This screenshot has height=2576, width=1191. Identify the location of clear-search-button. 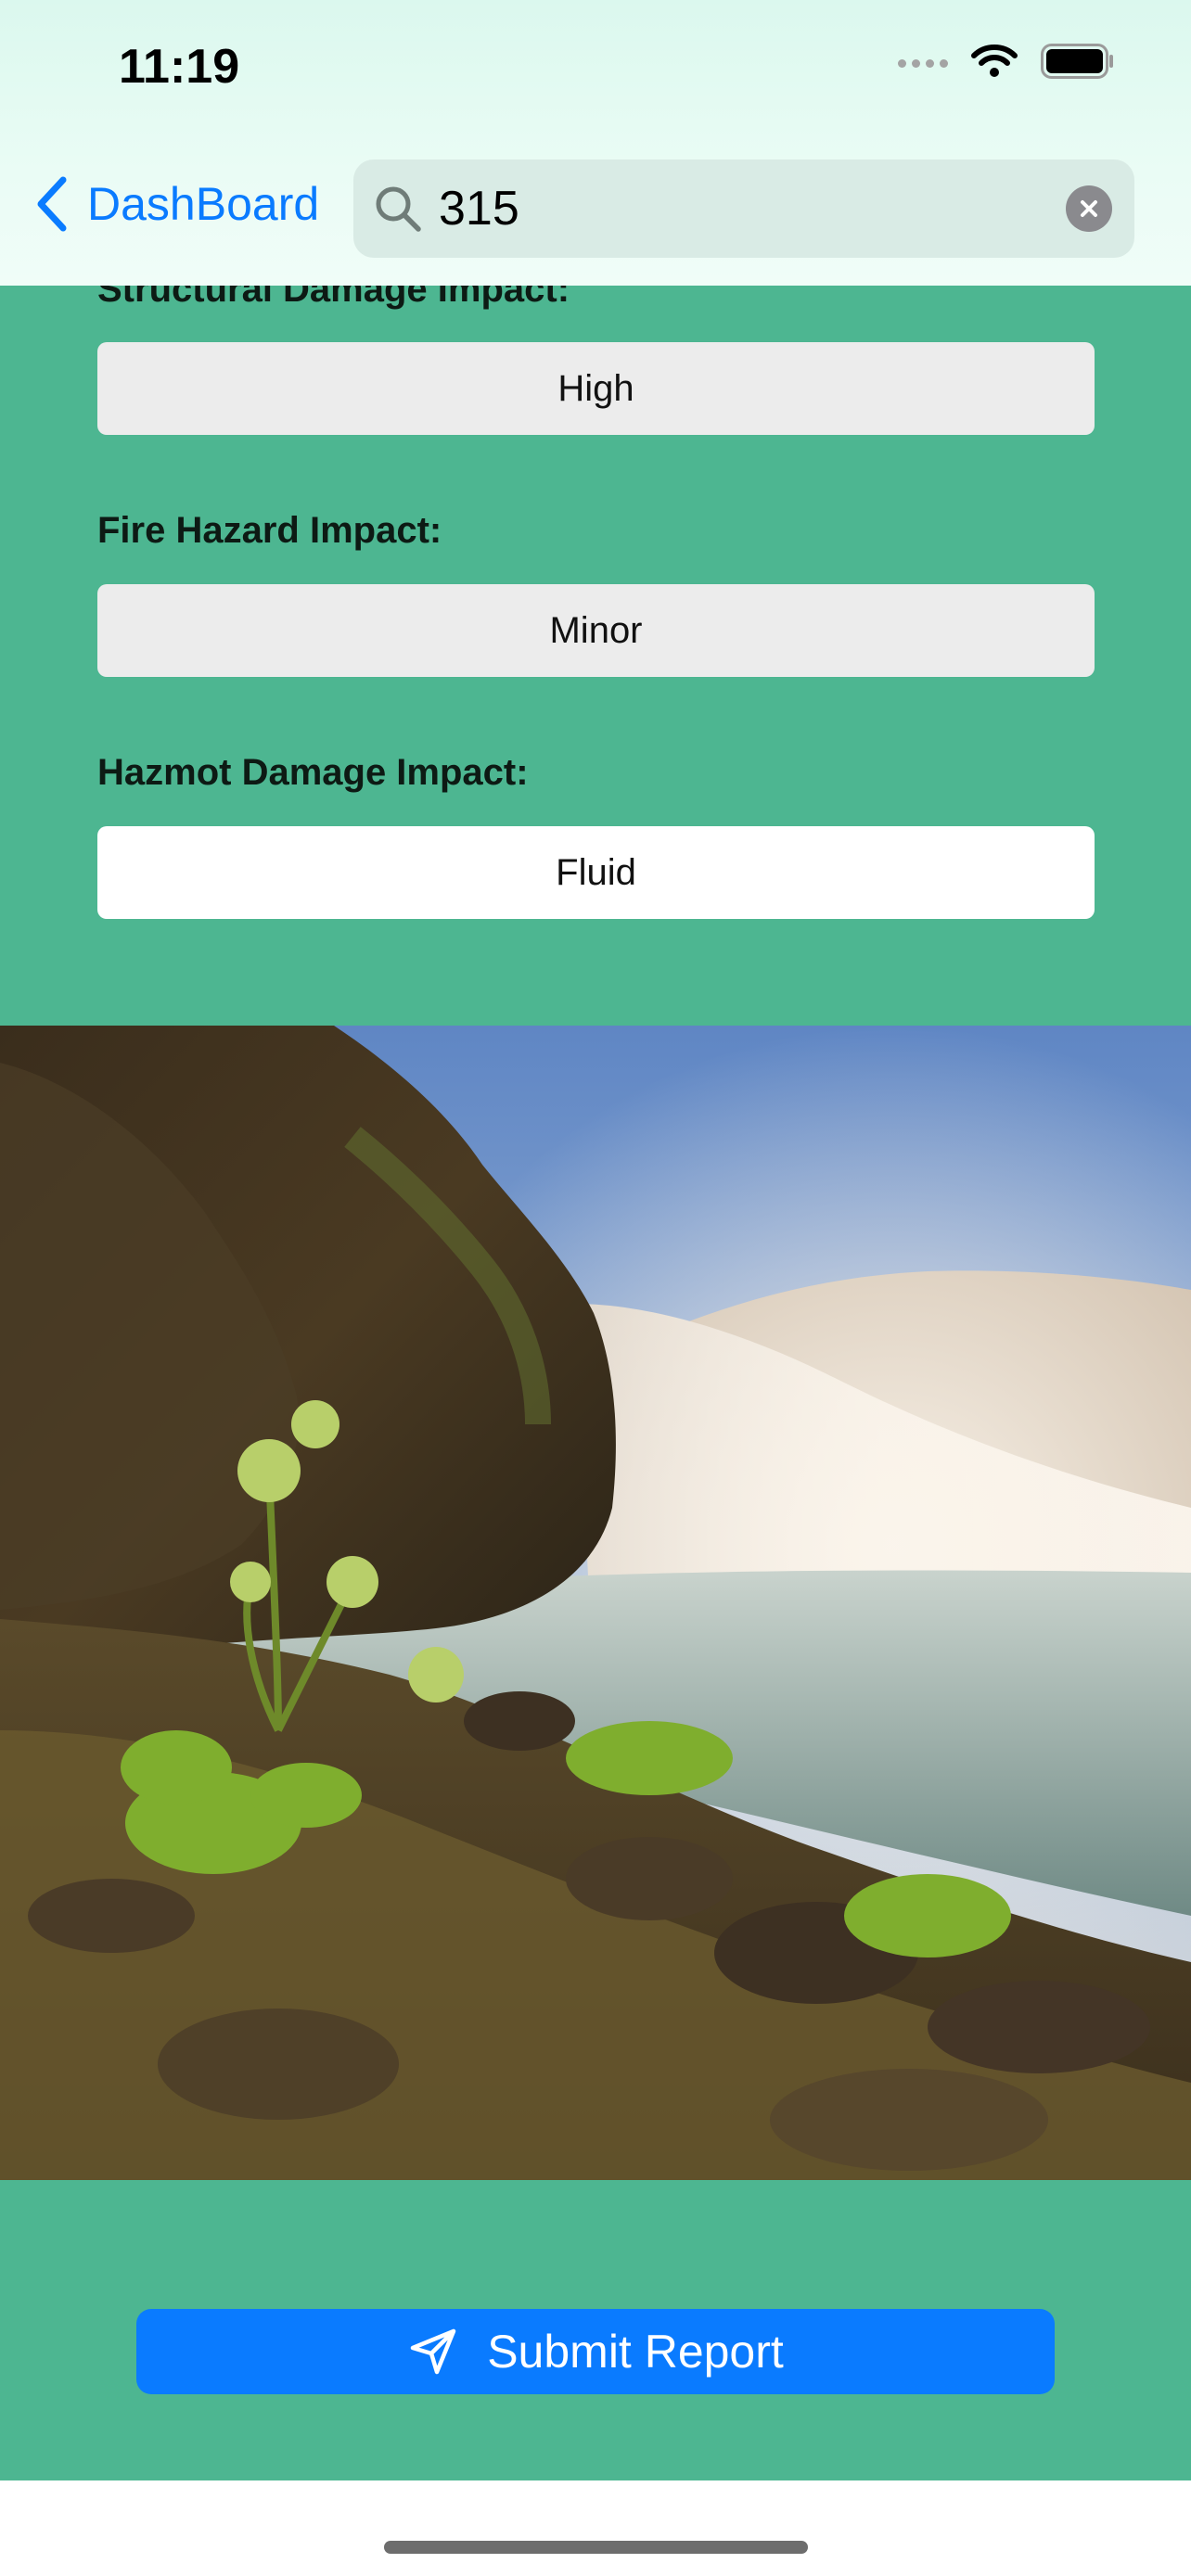
(1089, 208).